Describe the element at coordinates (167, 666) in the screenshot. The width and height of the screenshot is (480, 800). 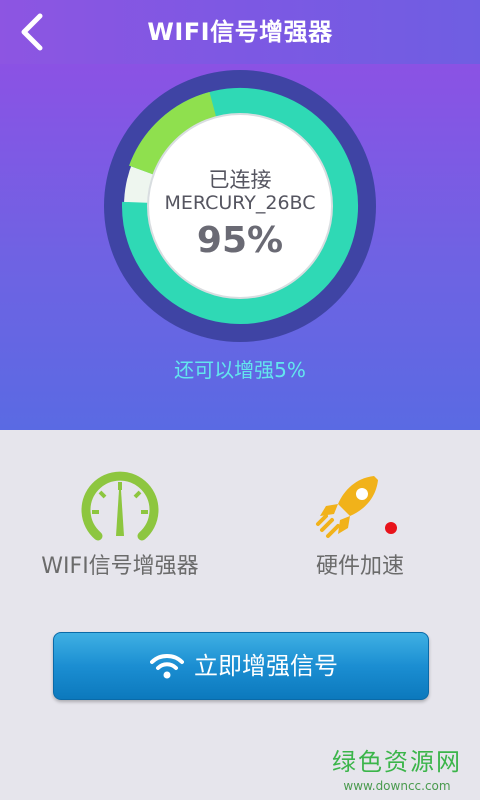
I see `wifi-icon` at that location.